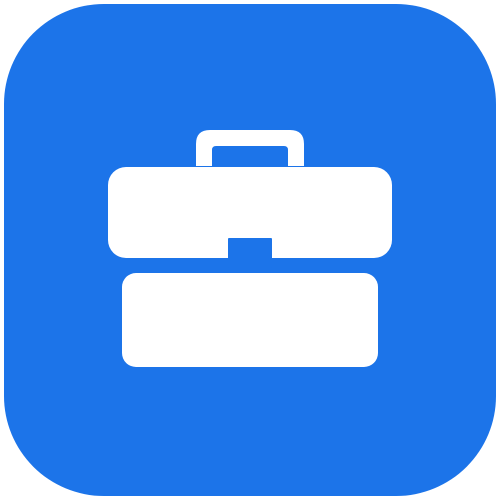 This screenshot has height=500, width=500. What do you see at coordinates (250, 320) in the screenshot?
I see `briefcase-body` at bounding box center [250, 320].